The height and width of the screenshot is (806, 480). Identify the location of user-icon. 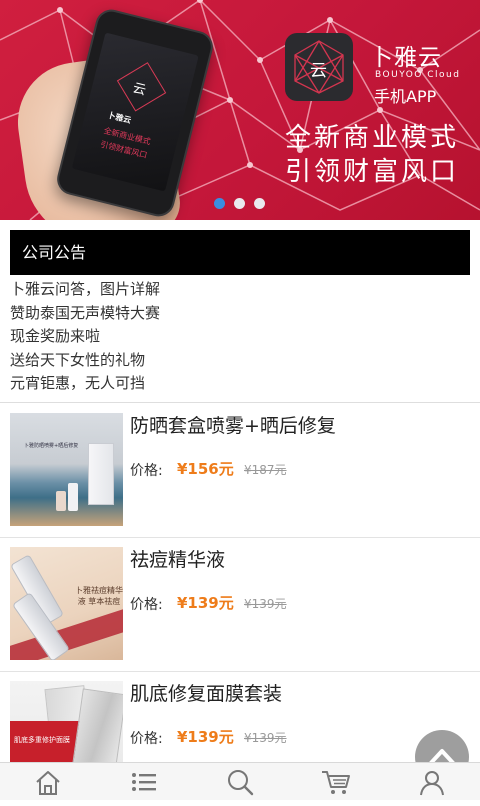
(432, 782).